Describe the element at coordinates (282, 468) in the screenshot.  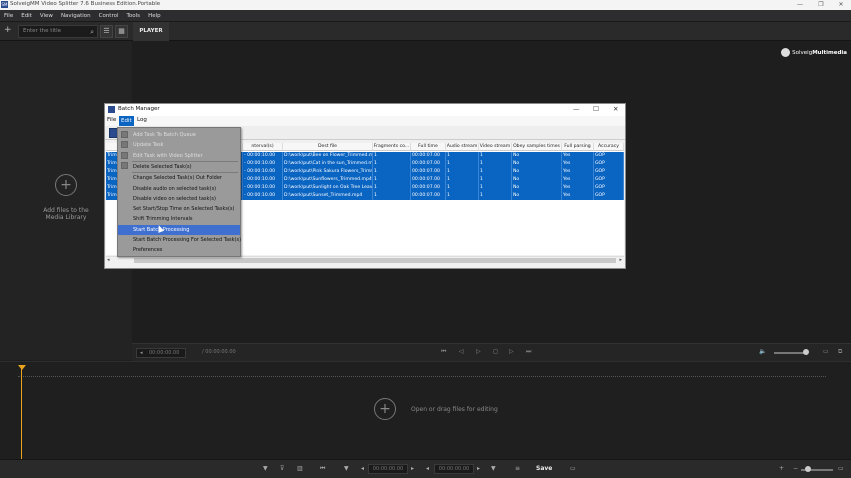
I see `filter-clear-icon: ⊽` at that location.